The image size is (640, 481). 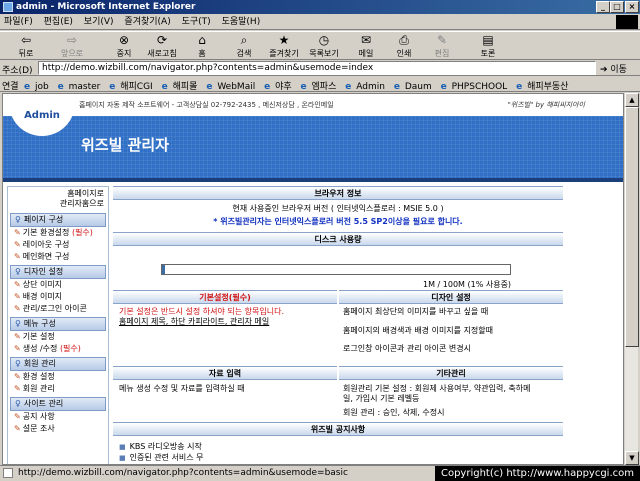 What do you see at coordinates (58, 337) in the screenshot?
I see `sidebar-item-menu-basic: 기본 설정` at bounding box center [58, 337].